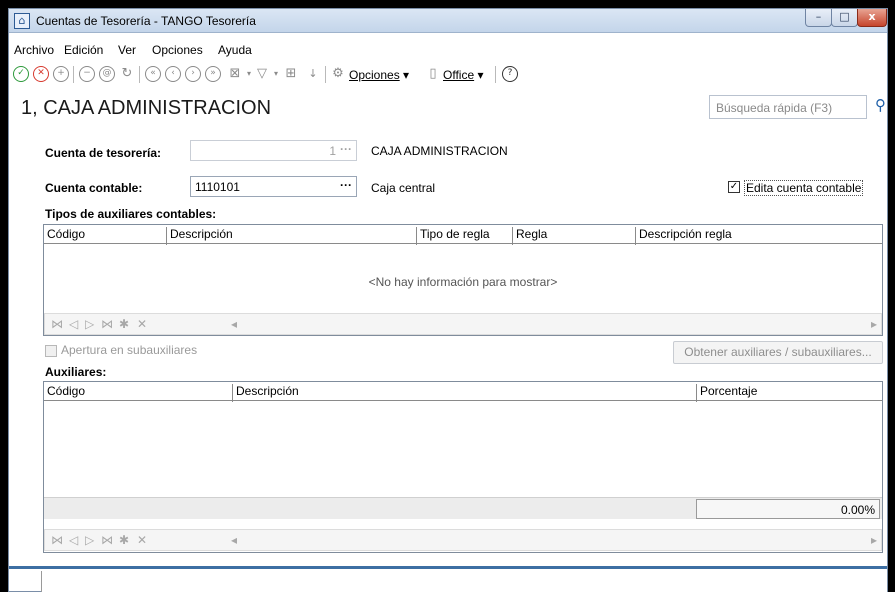 The image size is (895, 592). I want to click on window-title: Cuentas de Tesorería - TANGO Tesorería, so click(146, 21).